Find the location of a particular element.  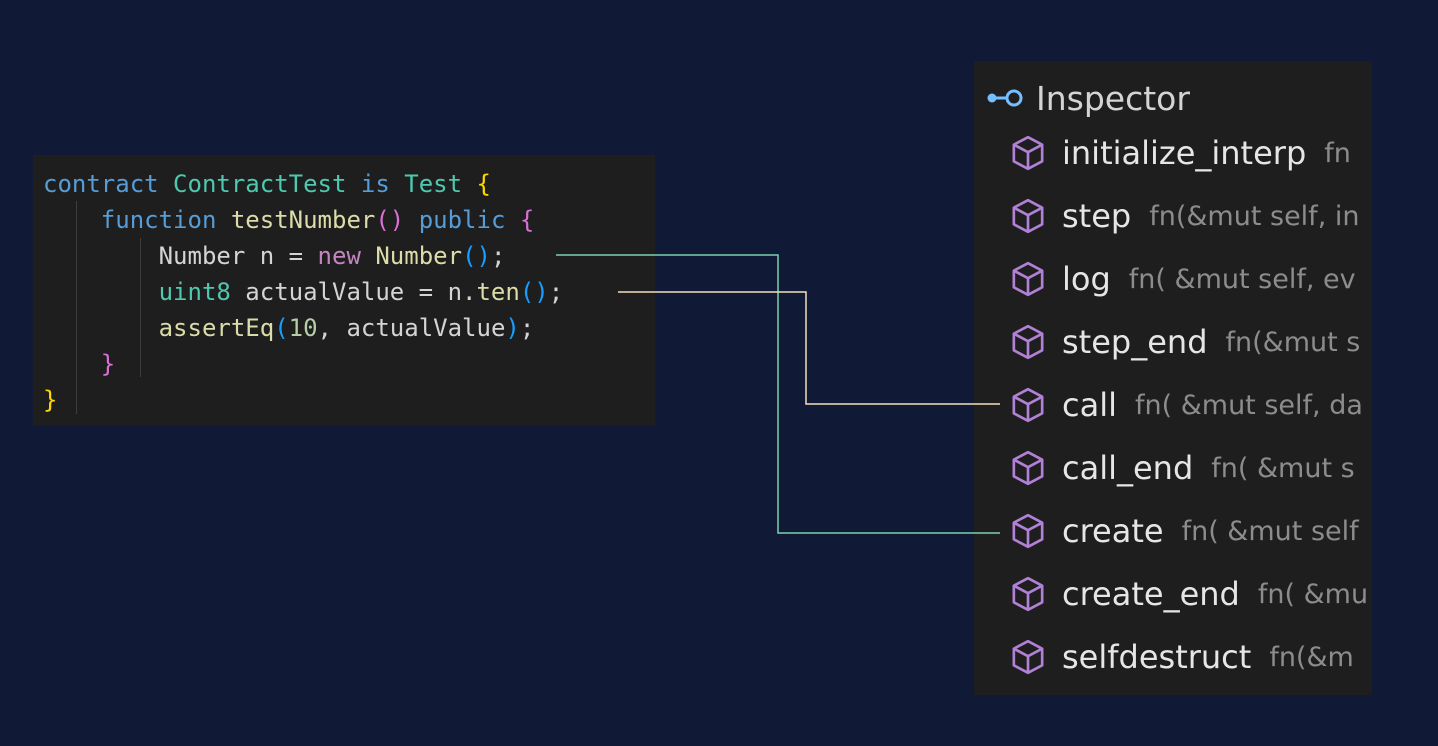

member-signature: fn(&mut self, in is located at coordinates (1254, 216).